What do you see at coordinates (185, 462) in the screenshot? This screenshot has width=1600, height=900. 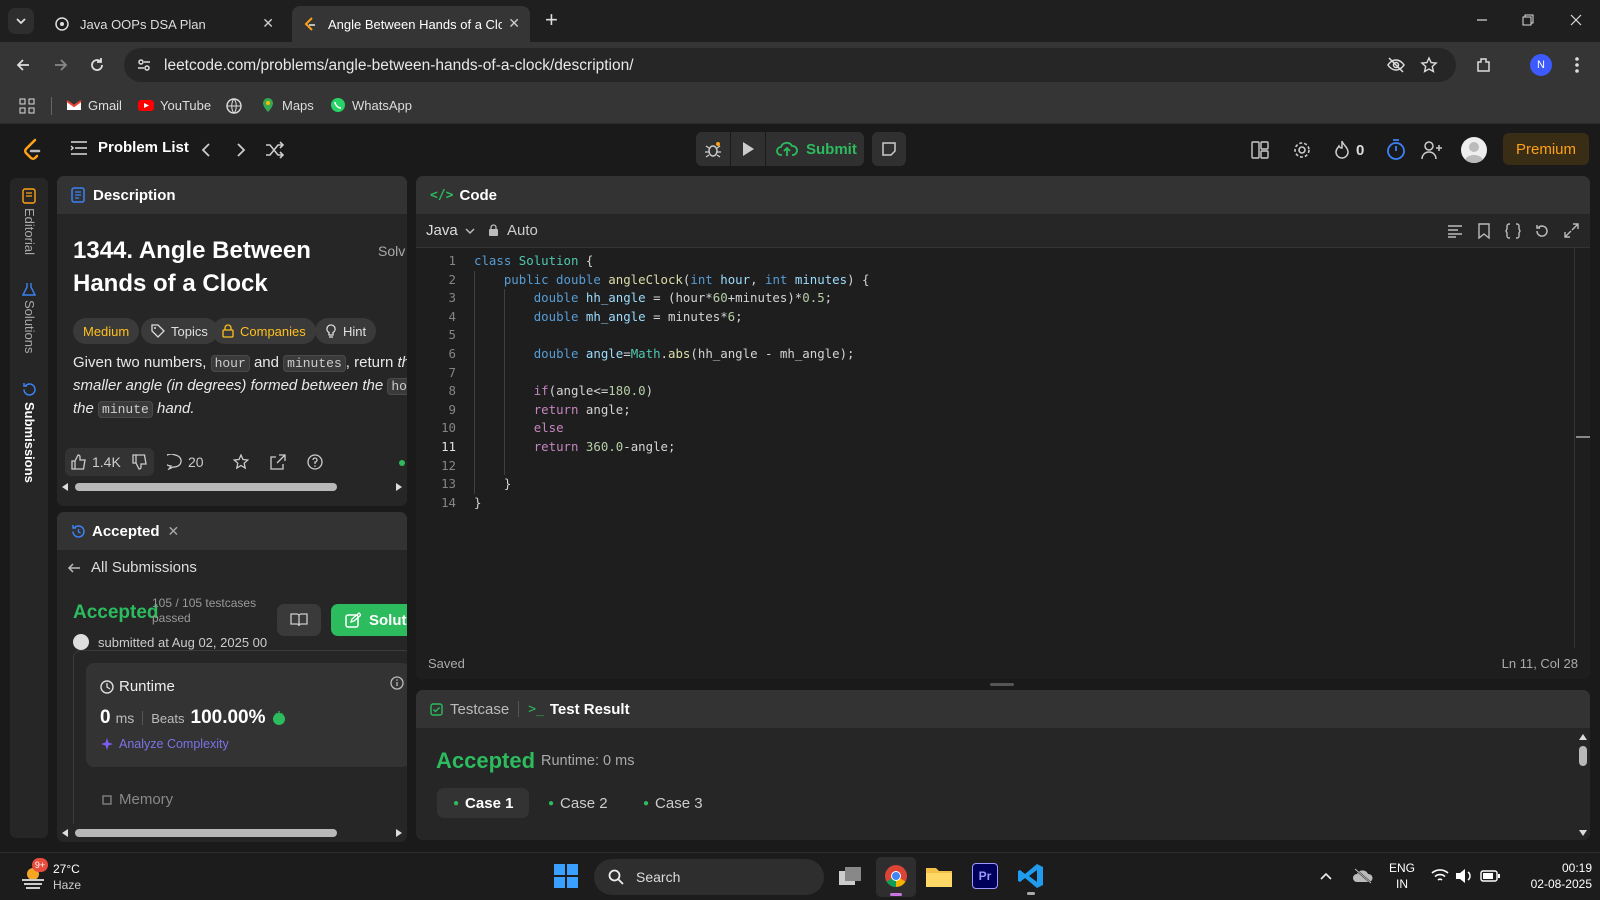 I see `comments-button: 20` at bounding box center [185, 462].